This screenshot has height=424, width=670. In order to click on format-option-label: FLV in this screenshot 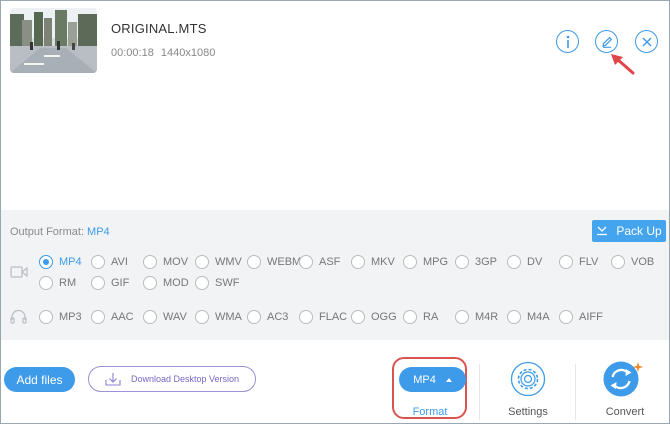, I will do `click(589, 262)`.